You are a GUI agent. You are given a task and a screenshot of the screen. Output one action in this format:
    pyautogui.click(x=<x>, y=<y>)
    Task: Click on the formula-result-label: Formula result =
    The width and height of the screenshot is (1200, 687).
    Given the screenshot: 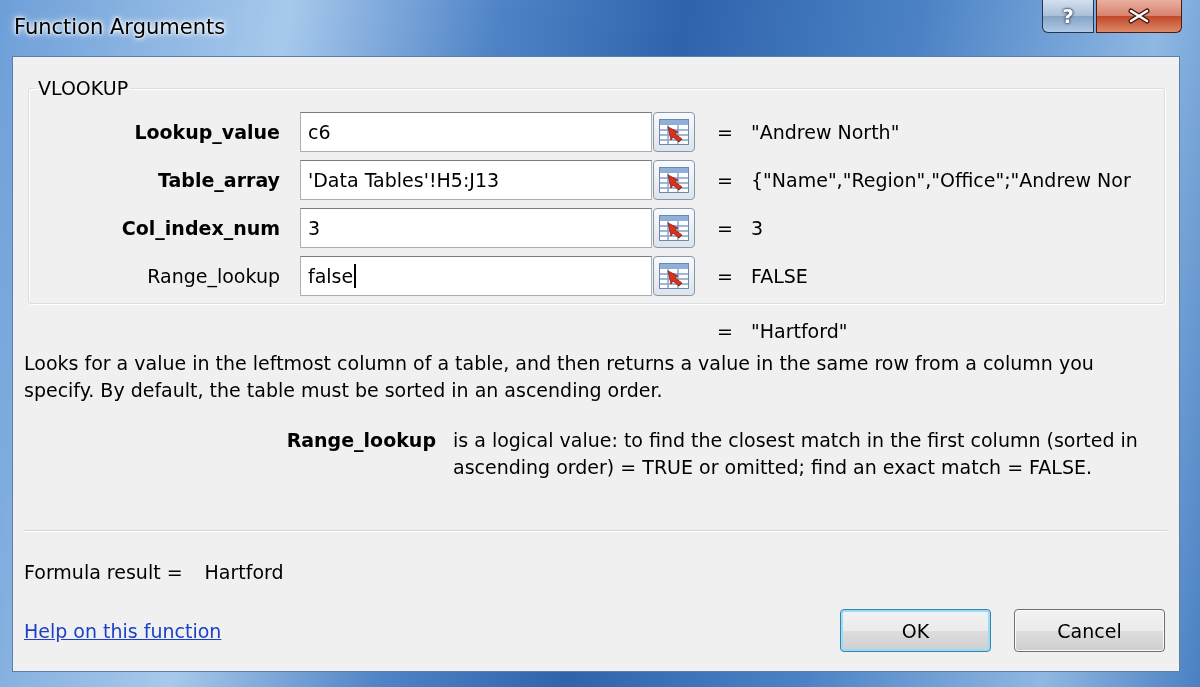 What is the action you would take?
    pyautogui.click(x=103, y=572)
    